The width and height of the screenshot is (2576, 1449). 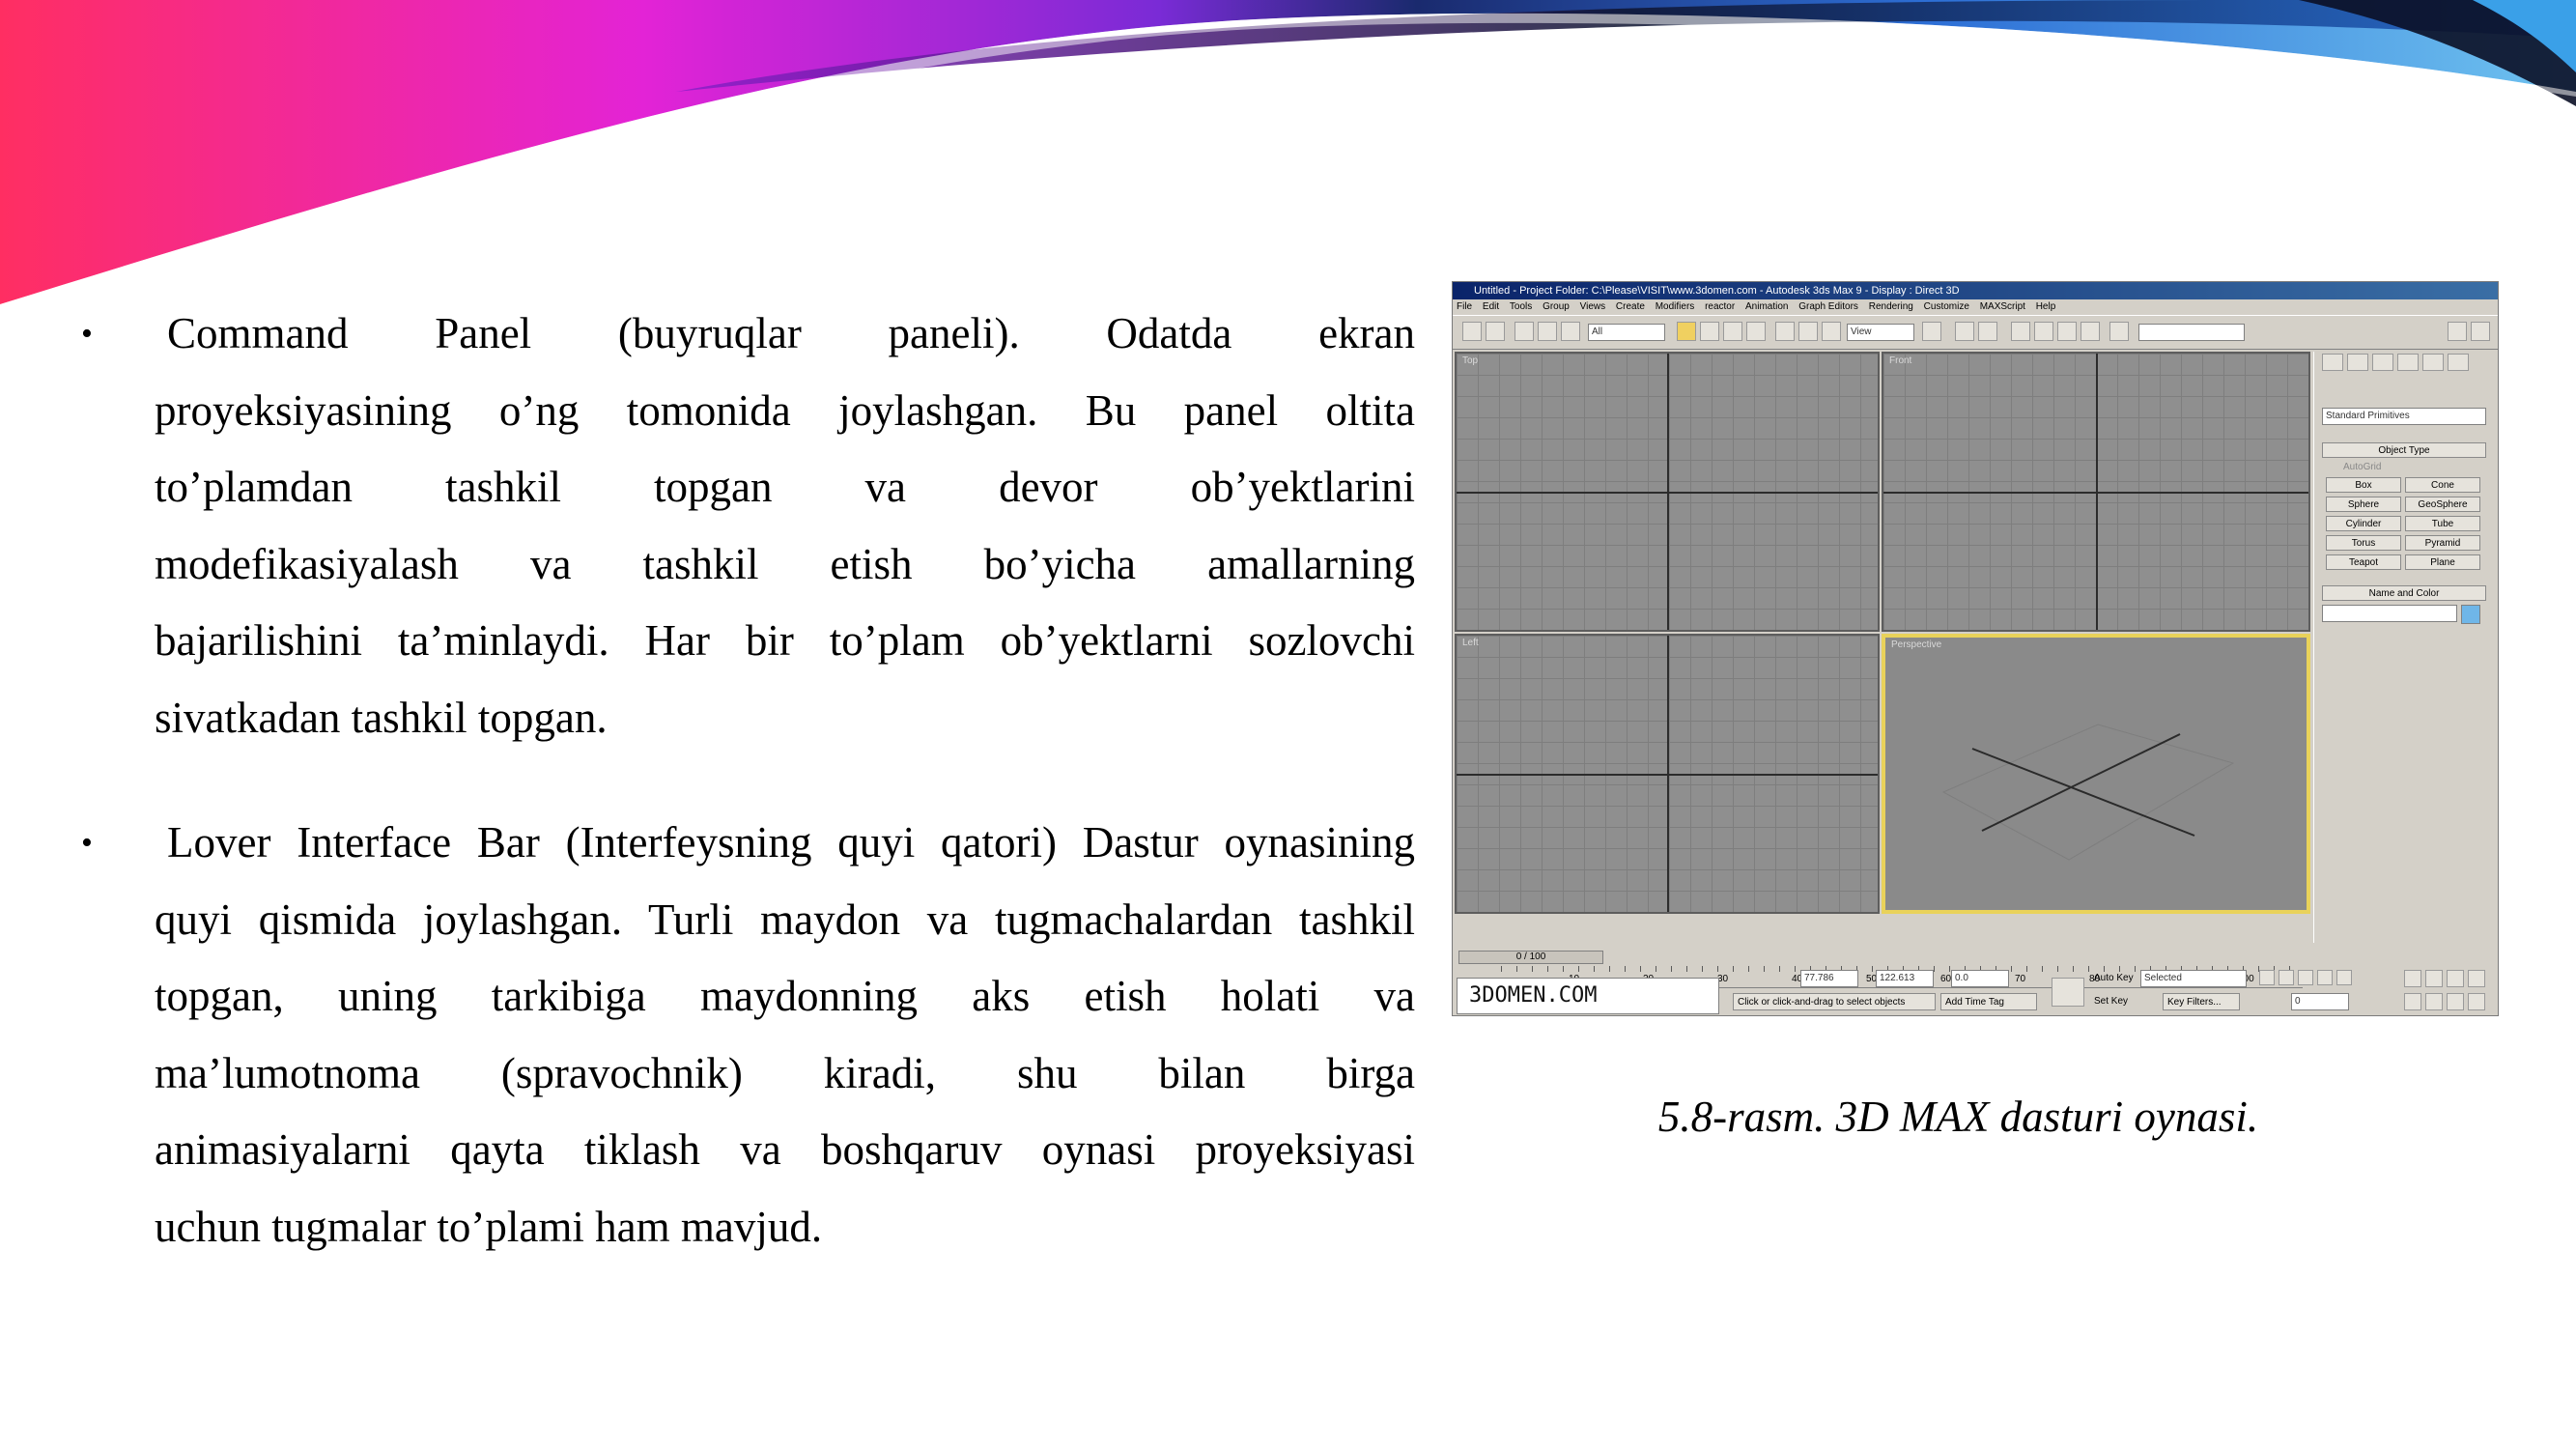 I want to click on curve-editor-icon, so click(x=2067, y=331).